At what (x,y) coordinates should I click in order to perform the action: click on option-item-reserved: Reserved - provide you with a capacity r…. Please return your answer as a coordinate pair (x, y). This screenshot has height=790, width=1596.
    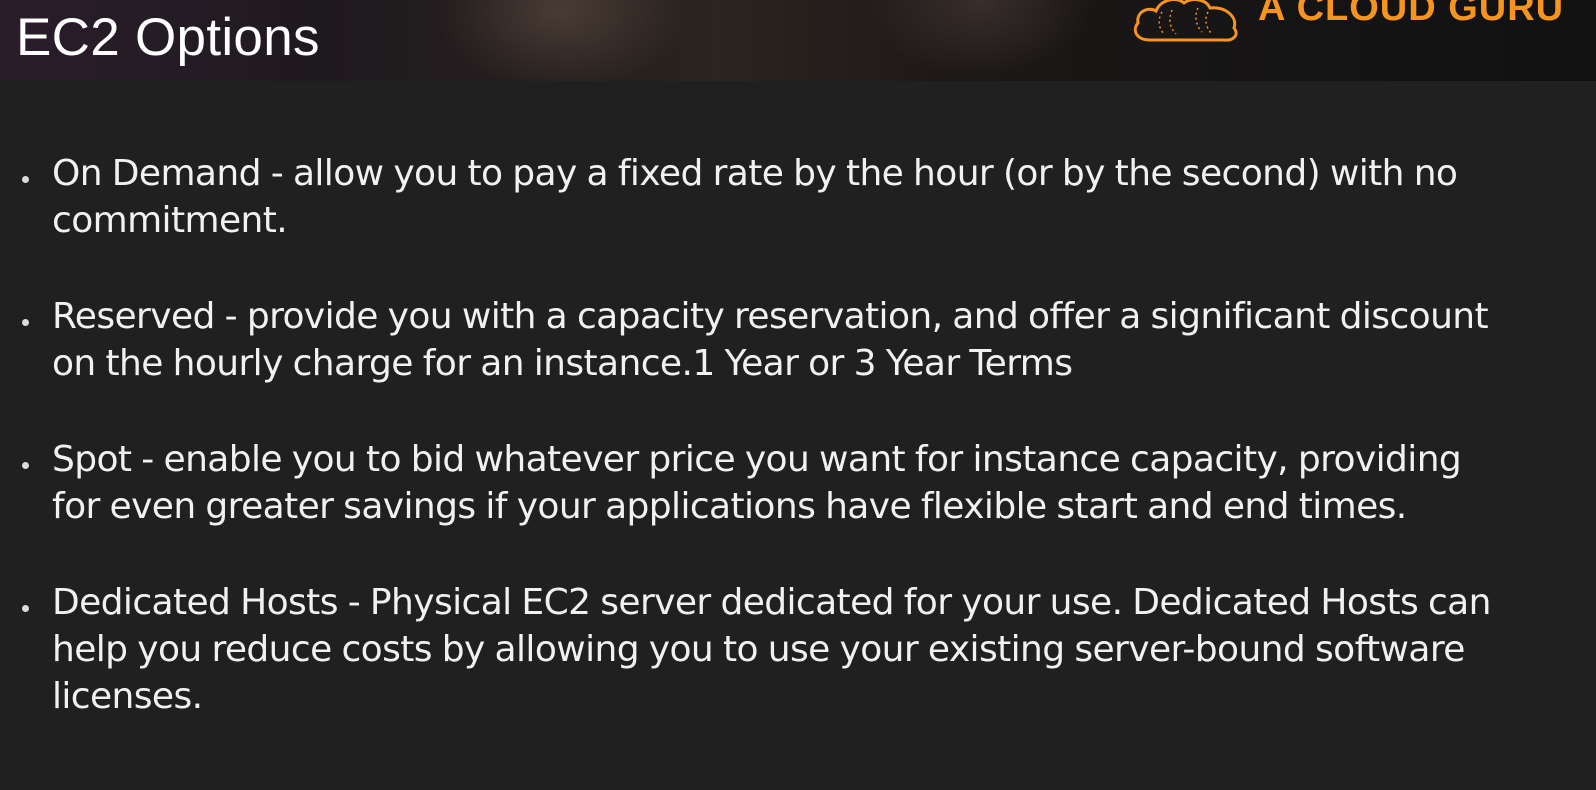
    Looking at the image, I should click on (756, 340).